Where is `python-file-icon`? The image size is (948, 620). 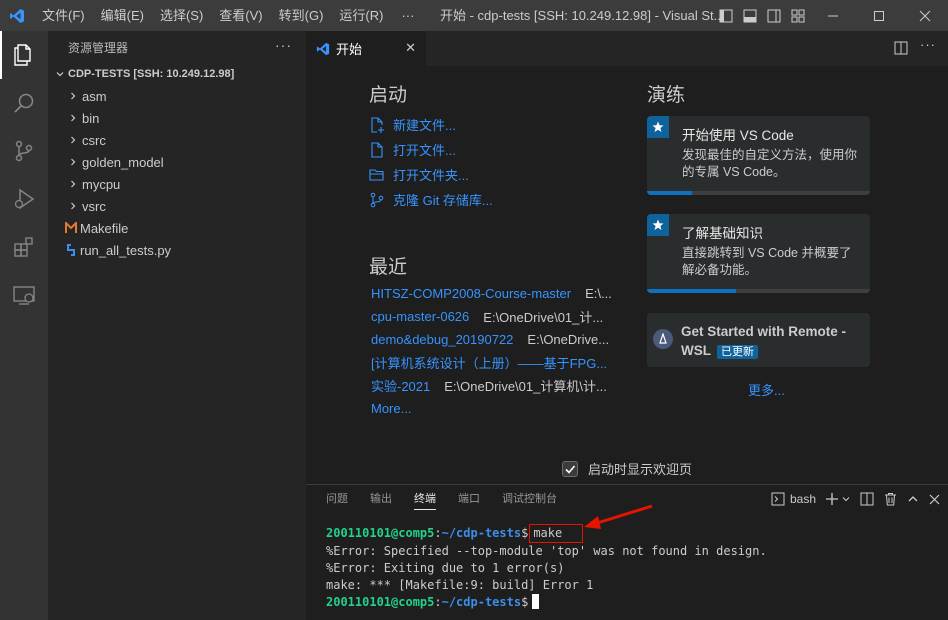 python-file-icon is located at coordinates (71, 250).